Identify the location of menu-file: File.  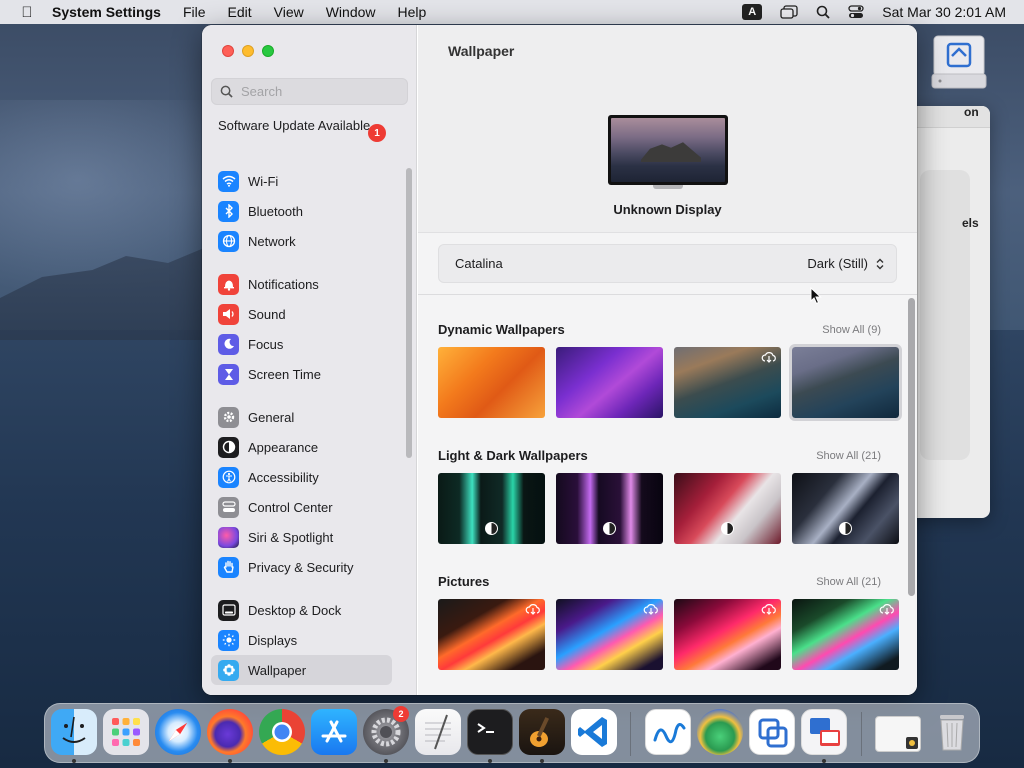
(194, 12).